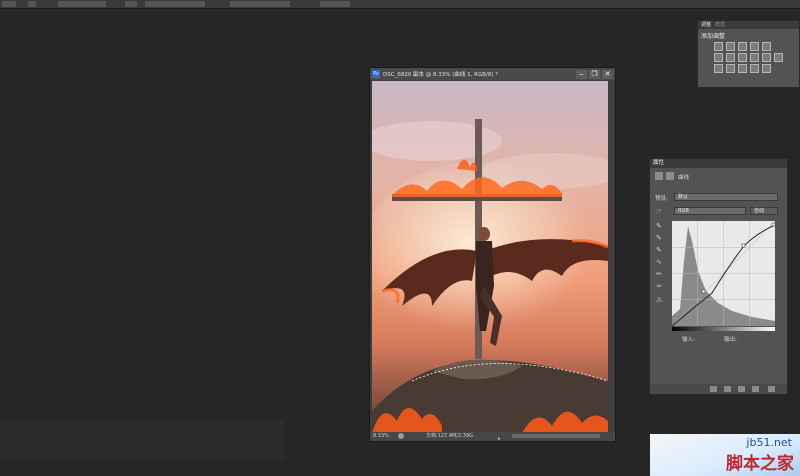 This screenshot has height=476, width=800. Describe the element at coordinates (730, 57) in the screenshot. I see `color-balance-icon` at that location.